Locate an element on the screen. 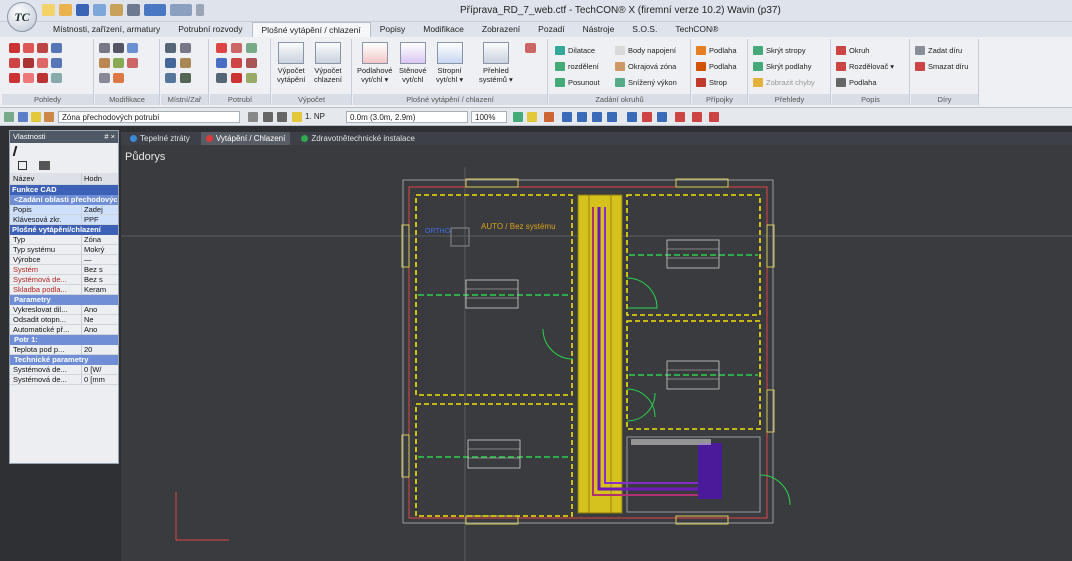 The image size is (1072, 561). zoom-fit-icon is located at coordinates (518, 117).